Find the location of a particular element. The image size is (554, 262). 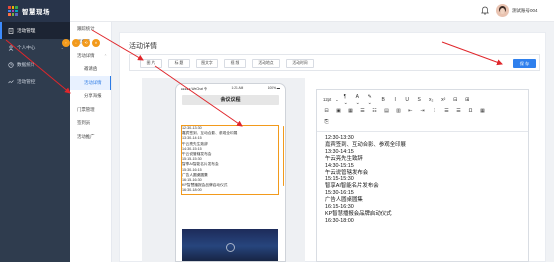

editor-line: 14:30-15:15 is located at coordinates (339, 165).